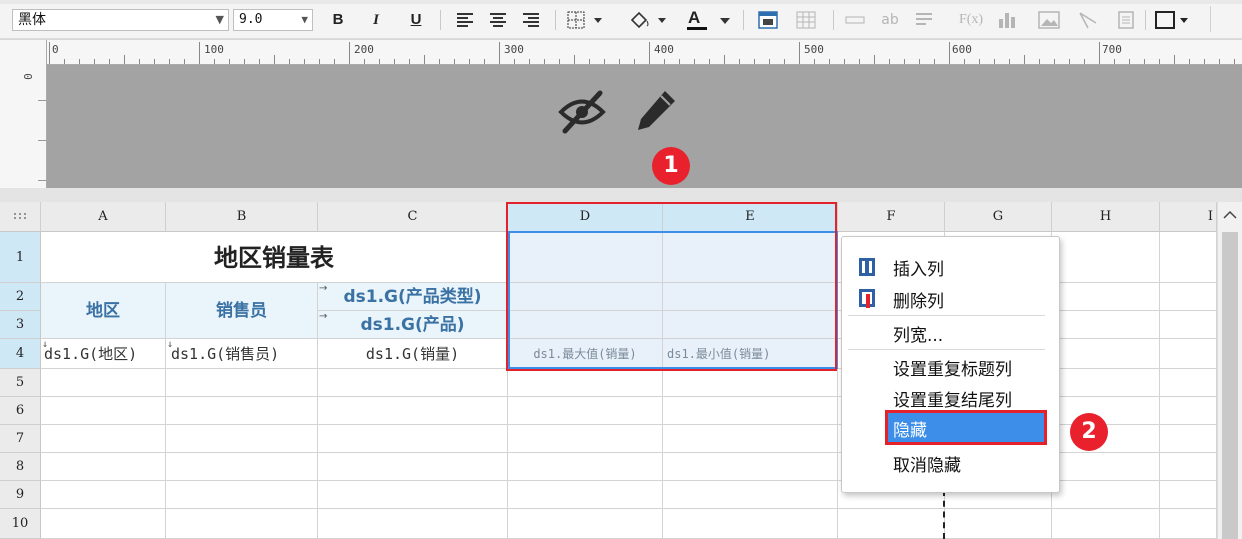 This screenshot has height=539, width=1242. I want to click on product-cell: → ds1.G(产品), so click(413, 325).